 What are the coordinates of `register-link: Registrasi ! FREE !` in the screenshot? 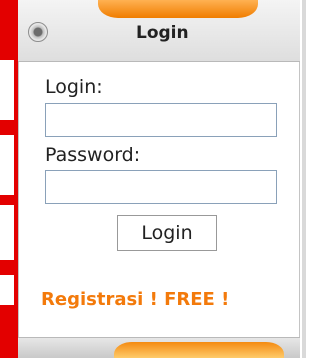 It's located at (135, 299).